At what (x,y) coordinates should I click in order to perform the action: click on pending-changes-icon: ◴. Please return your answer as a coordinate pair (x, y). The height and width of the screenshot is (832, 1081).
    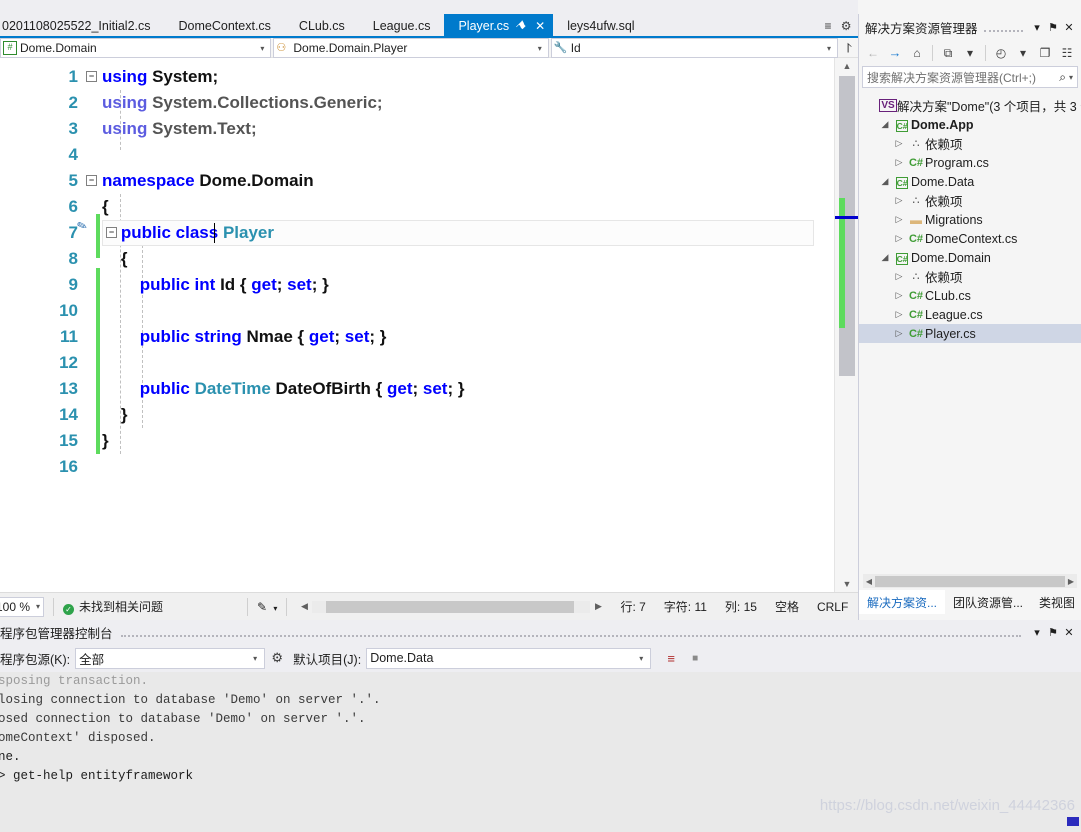
    Looking at the image, I should click on (1001, 53).